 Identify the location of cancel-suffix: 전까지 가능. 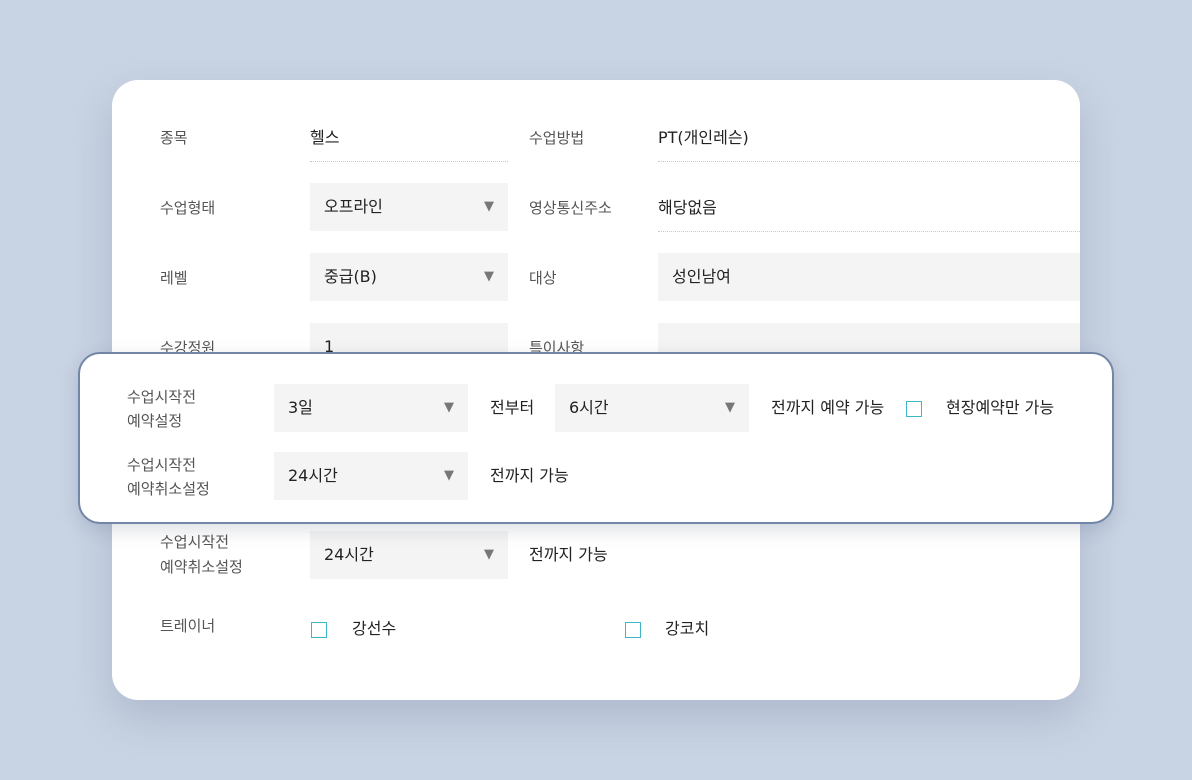
(529, 475).